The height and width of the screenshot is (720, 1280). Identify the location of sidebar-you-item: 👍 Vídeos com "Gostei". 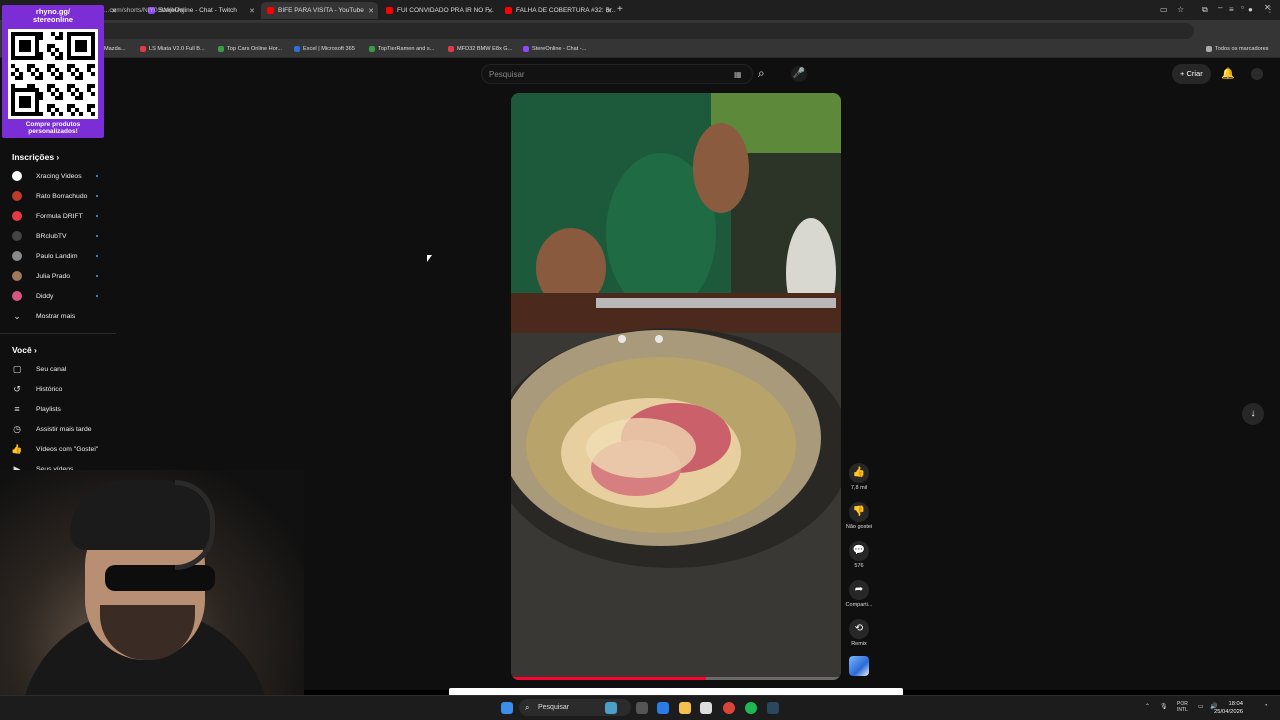
(59, 449).